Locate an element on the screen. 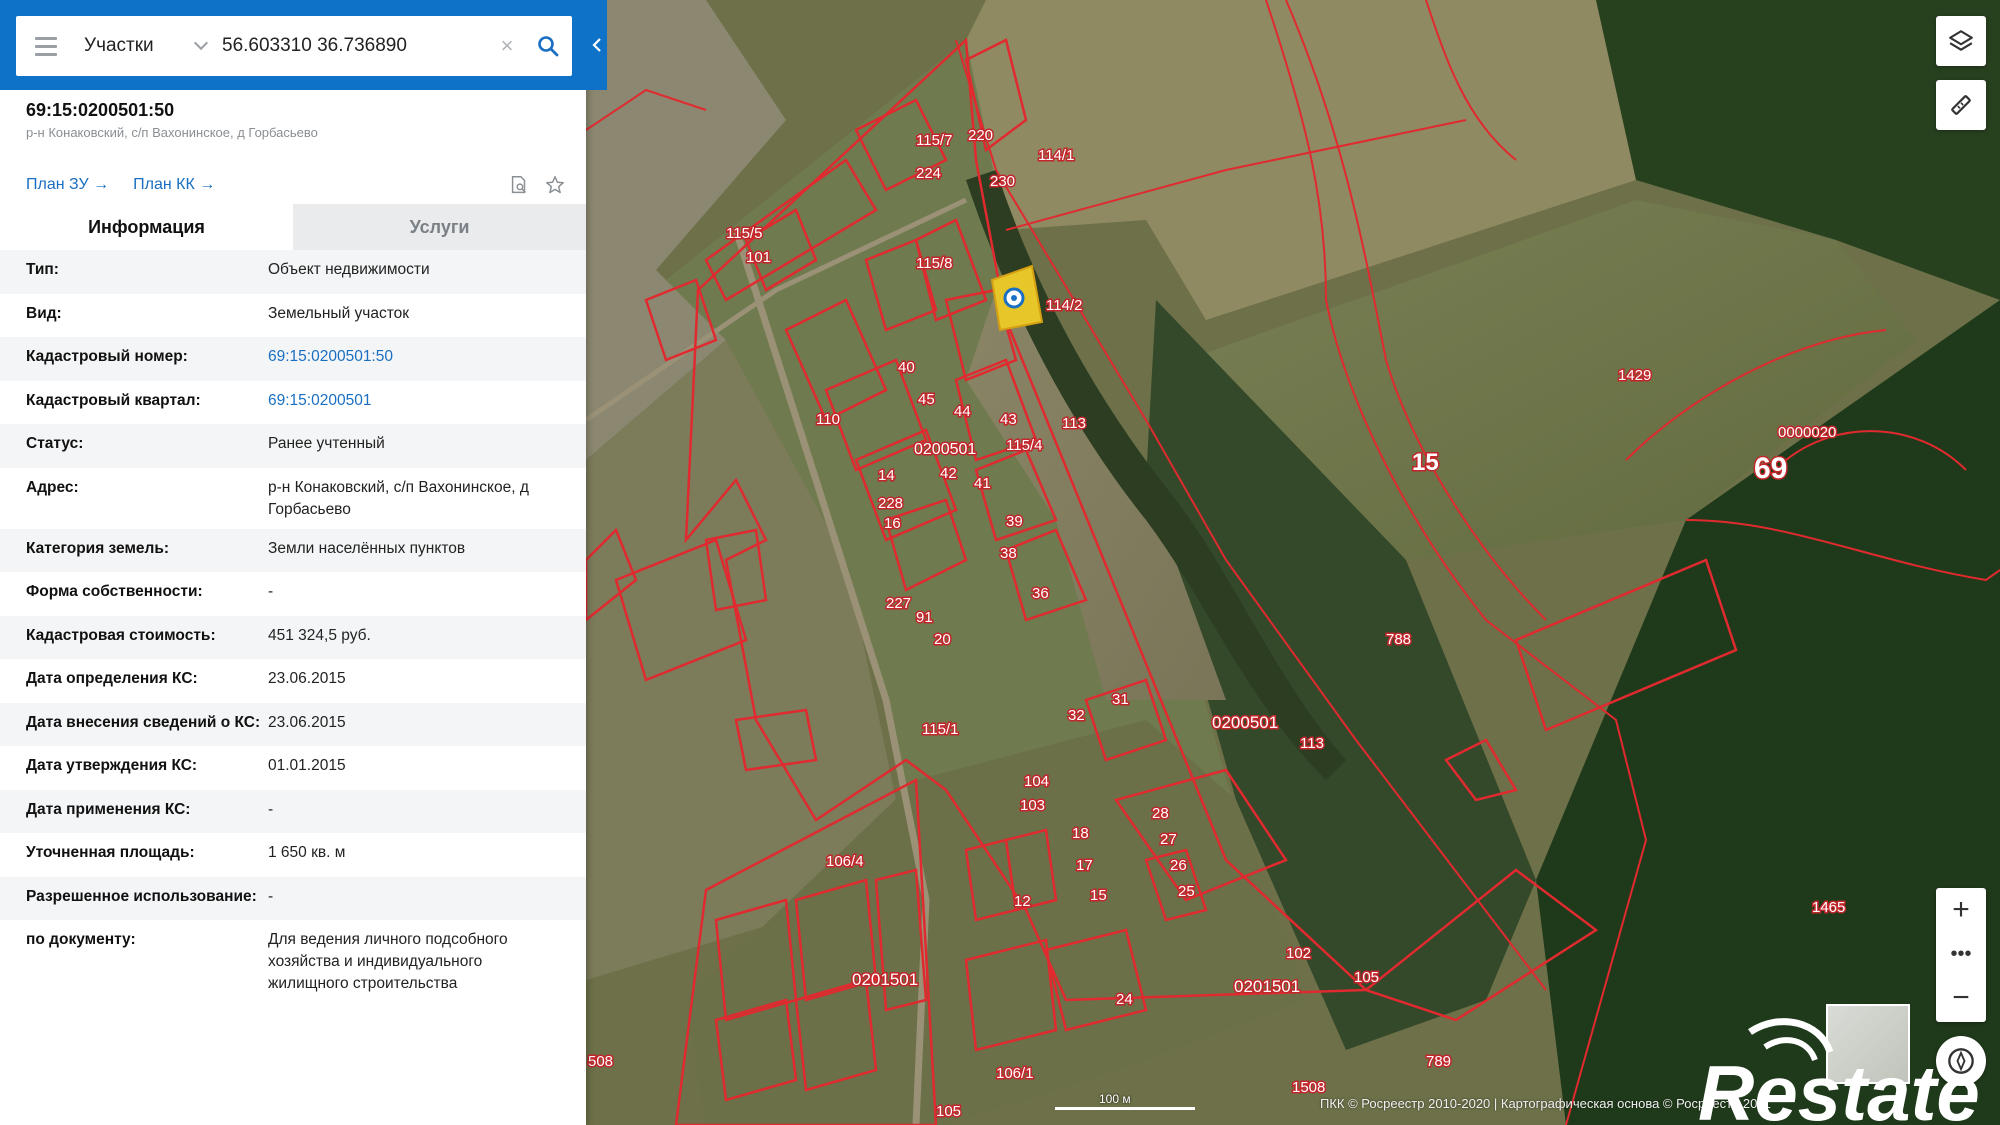 The height and width of the screenshot is (1125, 2000). ruler-icon is located at coordinates (1961, 105).